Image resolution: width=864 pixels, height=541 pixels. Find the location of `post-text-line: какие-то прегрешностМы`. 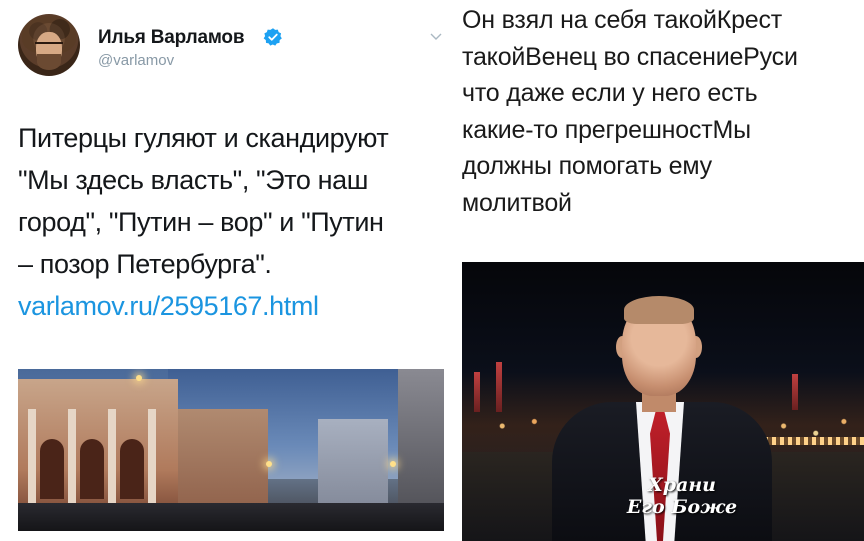

post-text-line: какие-то прегрешностМы is located at coordinates (606, 129).